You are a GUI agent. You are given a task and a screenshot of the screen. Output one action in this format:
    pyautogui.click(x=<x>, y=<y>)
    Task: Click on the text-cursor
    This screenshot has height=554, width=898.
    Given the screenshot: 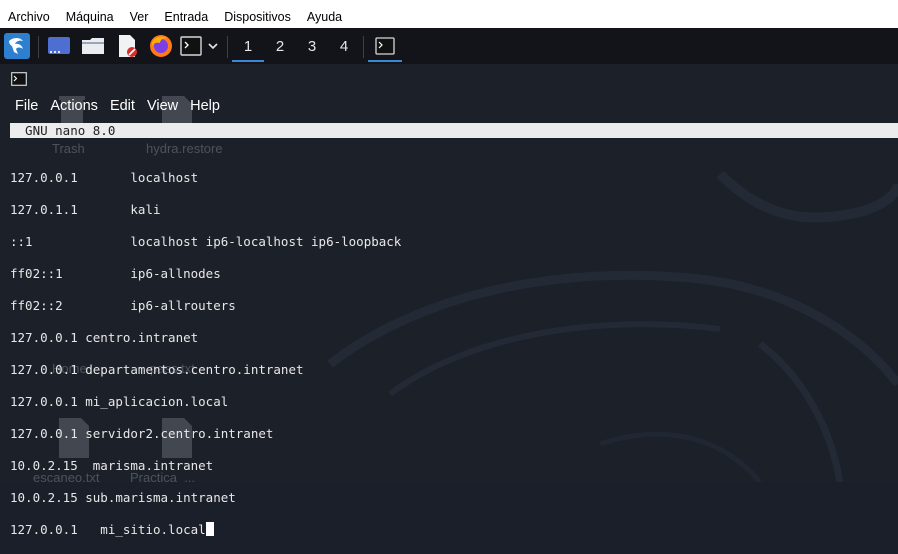 What is the action you would take?
    pyautogui.click(x=209, y=529)
    